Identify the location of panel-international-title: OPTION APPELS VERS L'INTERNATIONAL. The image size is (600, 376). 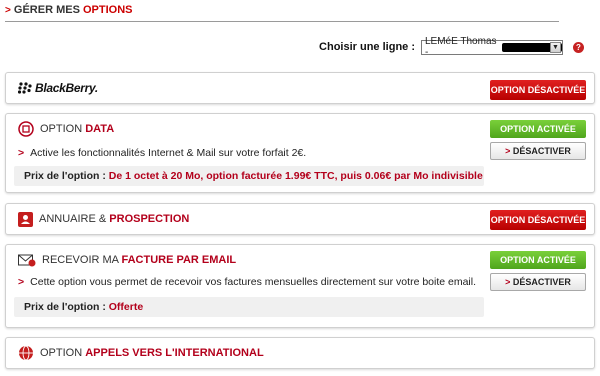
(152, 353).